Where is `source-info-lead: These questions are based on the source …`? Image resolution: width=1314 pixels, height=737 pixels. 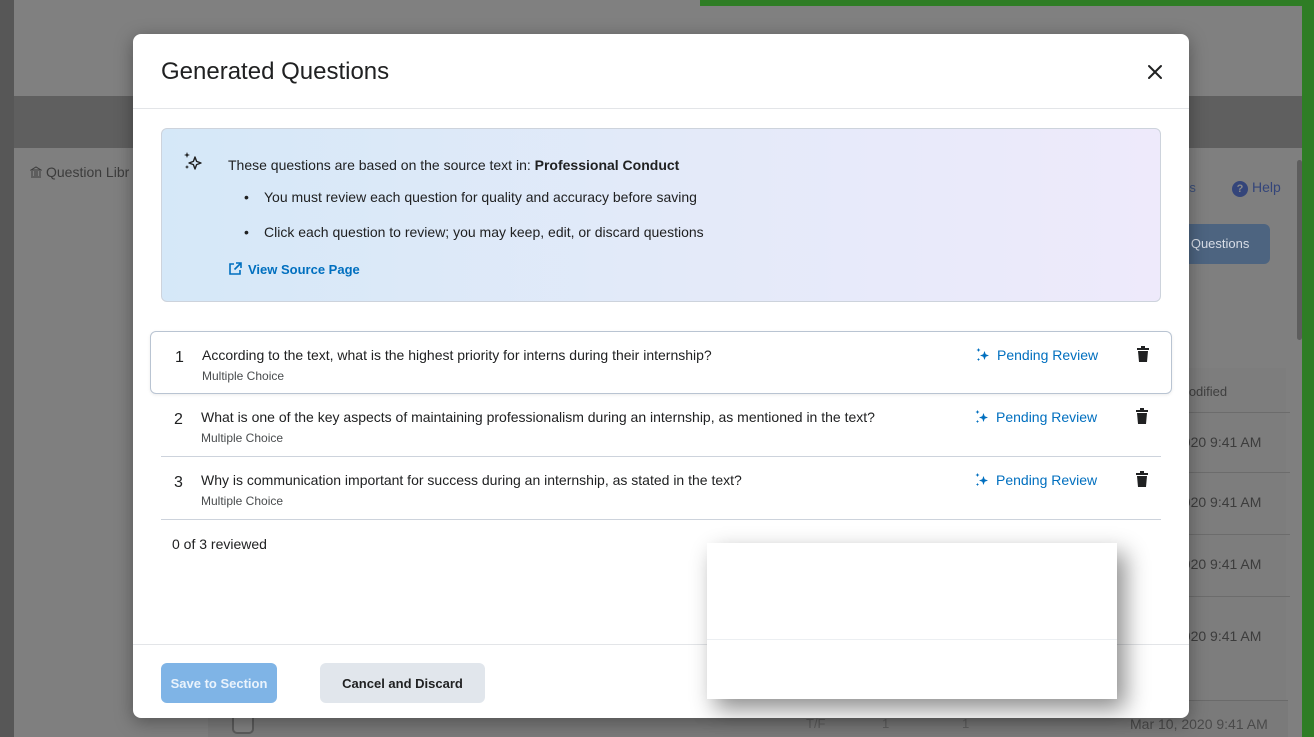 source-info-lead: These questions are based on the source … is located at coordinates (381, 165).